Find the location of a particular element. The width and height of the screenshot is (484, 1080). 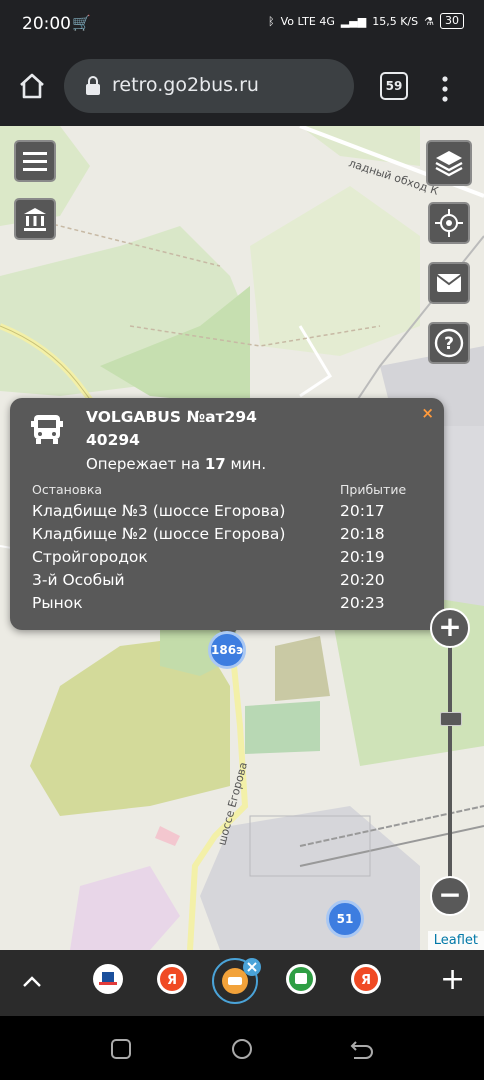

vehicle-title: VOLGABUS №ат294 is located at coordinates (171, 417).